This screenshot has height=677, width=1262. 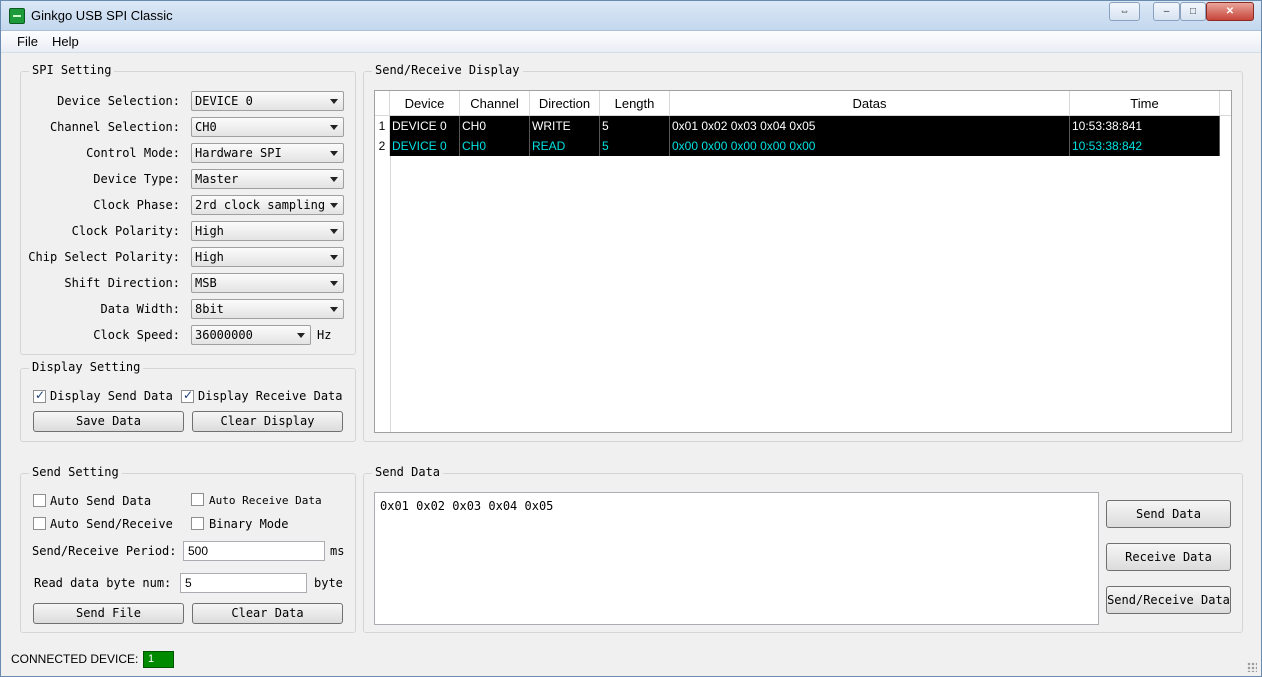 What do you see at coordinates (631, 16) in the screenshot?
I see `title-bar: Ginkgo USB SPI Classic ⇔ – □ ✕` at bounding box center [631, 16].